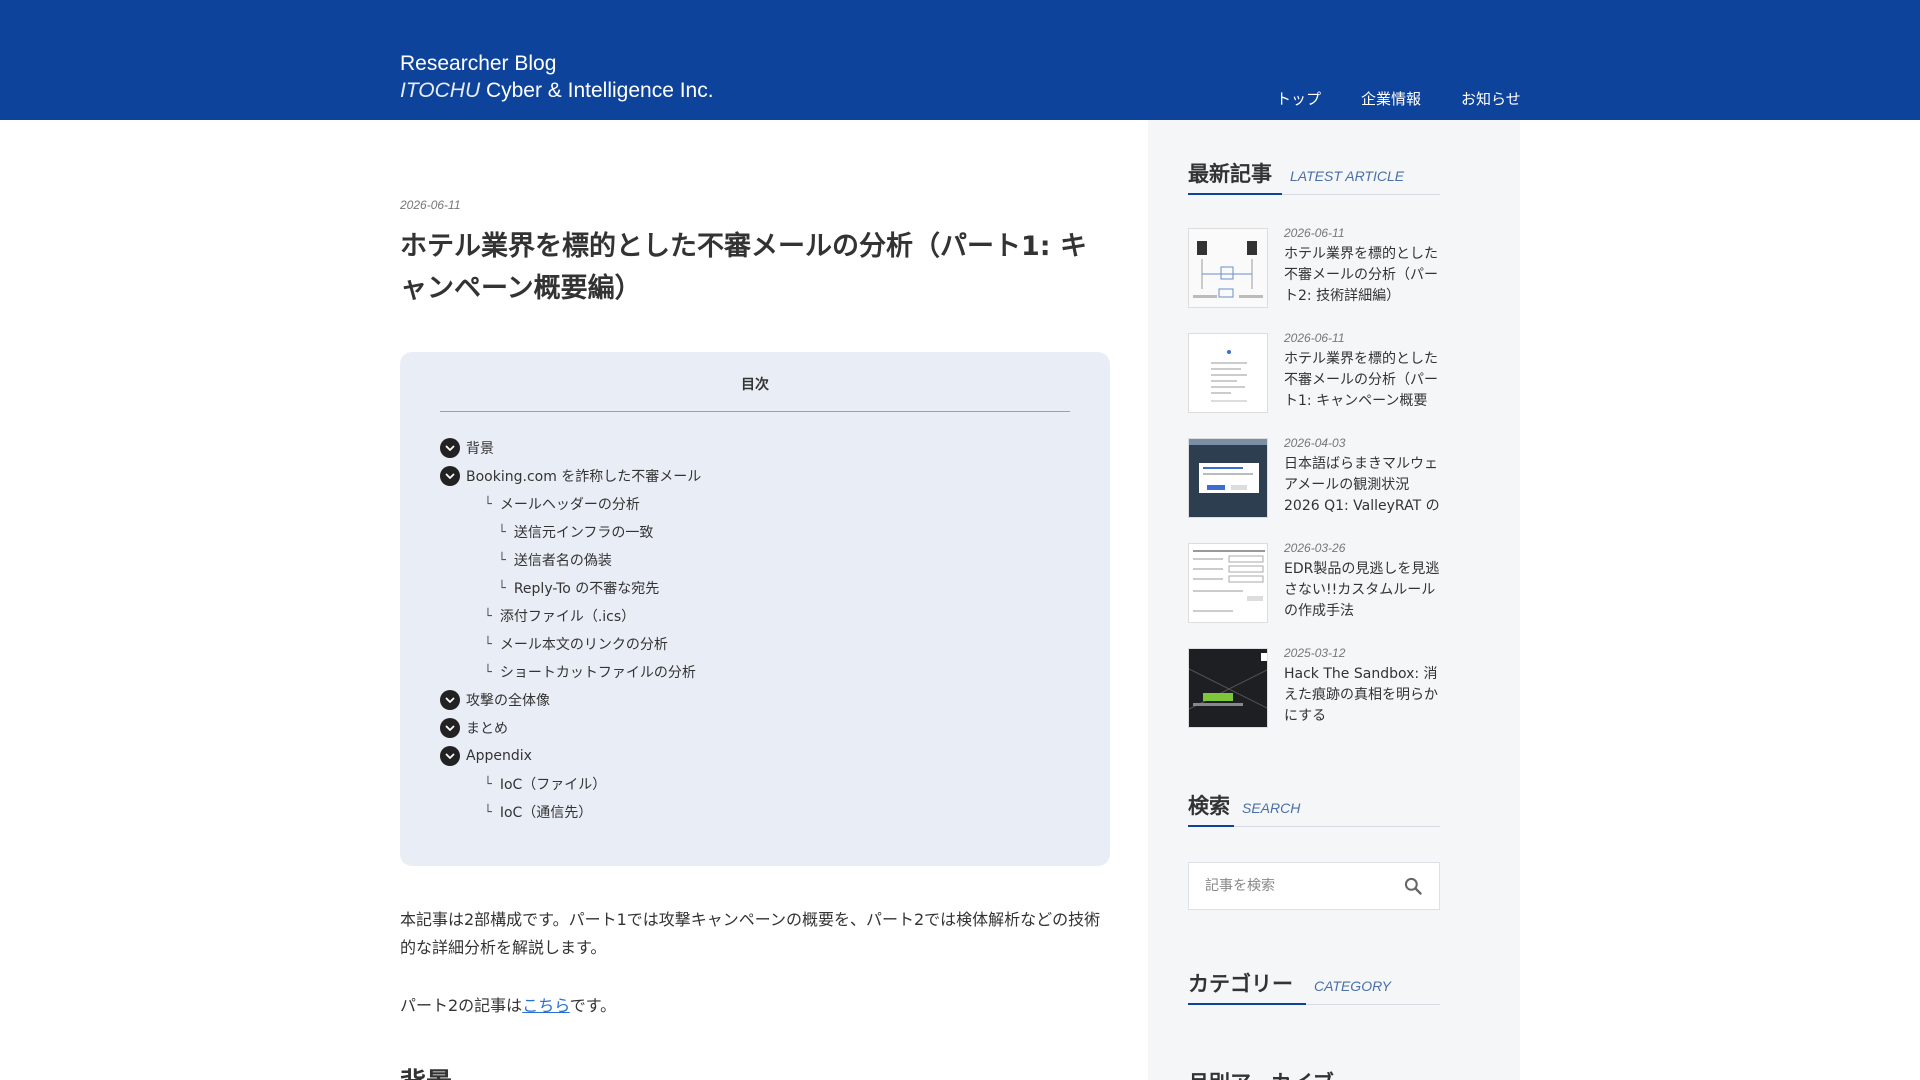 The image size is (1920, 1080). Describe the element at coordinates (1362, 380) in the screenshot. I see `article-title: ホテル業界を標的とした不審メールの分析（パート1: キャンペーン概要編）` at that location.